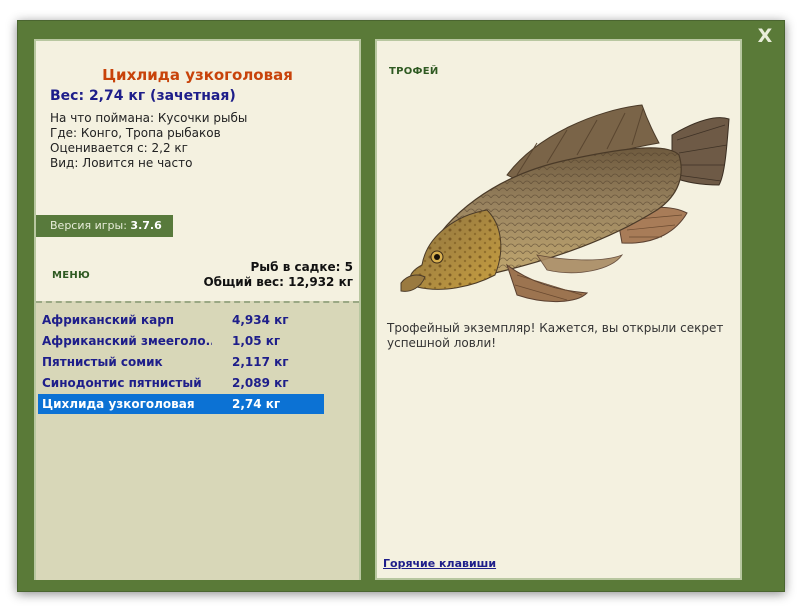 This screenshot has height=610, width=800. What do you see at coordinates (71, 275) in the screenshot?
I see `menu-button: МЕНЮ` at bounding box center [71, 275].